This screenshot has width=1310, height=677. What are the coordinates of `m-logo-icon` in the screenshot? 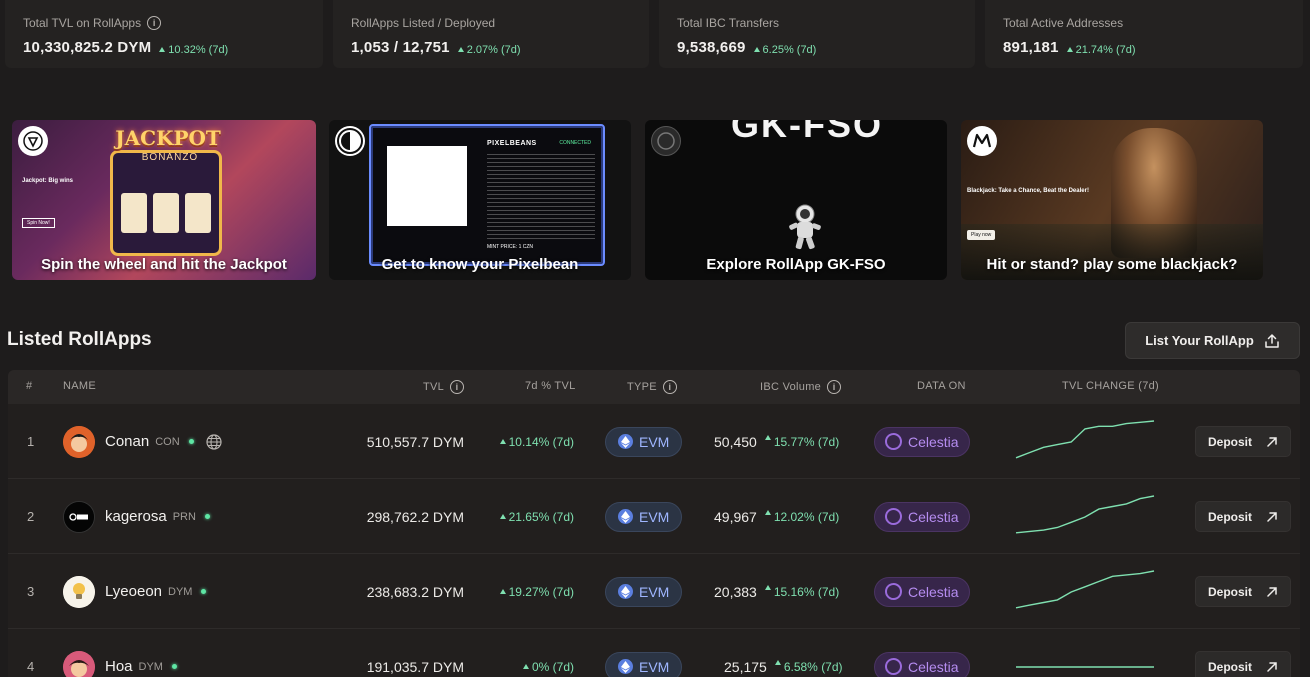 It's located at (982, 140).